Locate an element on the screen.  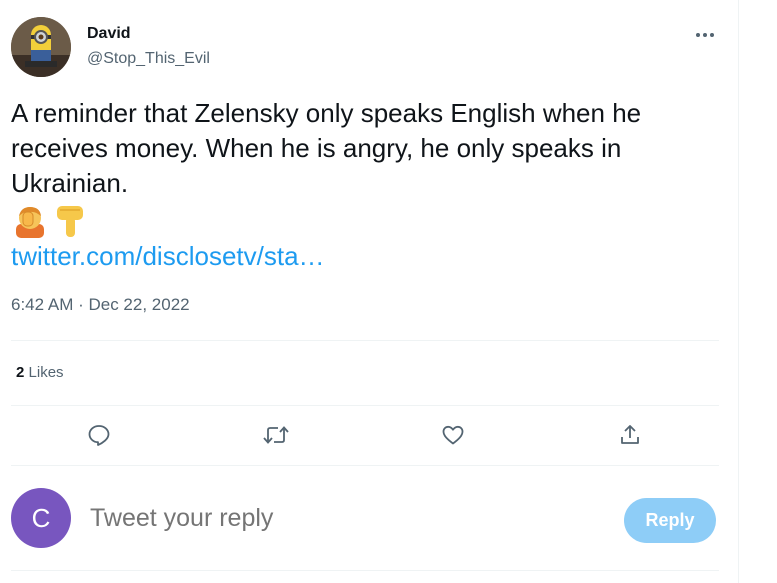
tweet-timestamp: 6:42 AM · Dec 22, 2022 is located at coordinates (100, 305).